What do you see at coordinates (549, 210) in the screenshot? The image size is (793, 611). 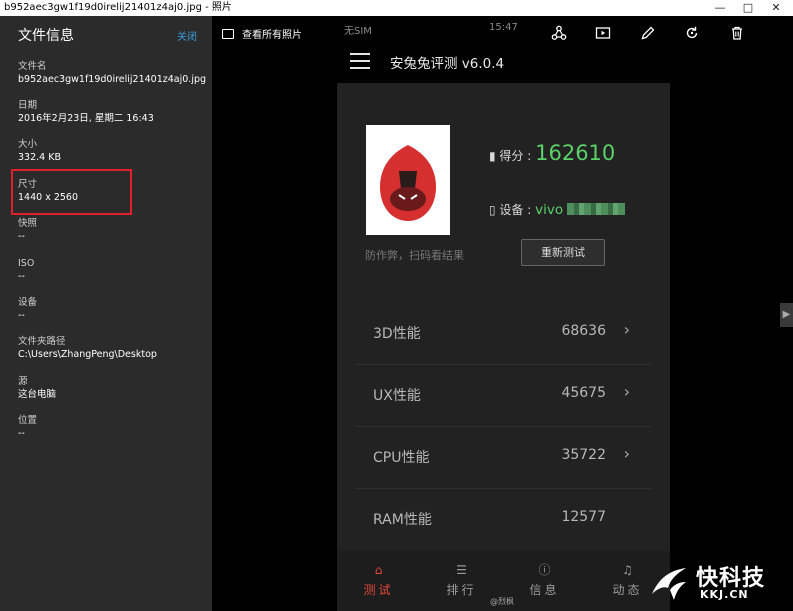 I see `device-value: vivo` at bounding box center [549, 210].